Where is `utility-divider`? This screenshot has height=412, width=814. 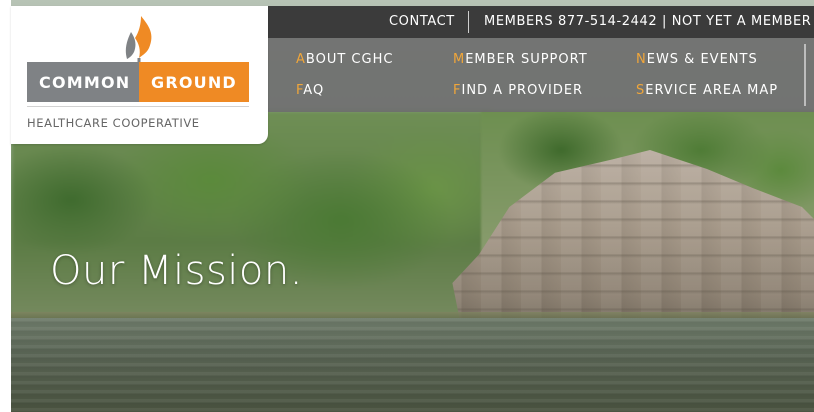 utility-divider is located at coordinates (468, 22).